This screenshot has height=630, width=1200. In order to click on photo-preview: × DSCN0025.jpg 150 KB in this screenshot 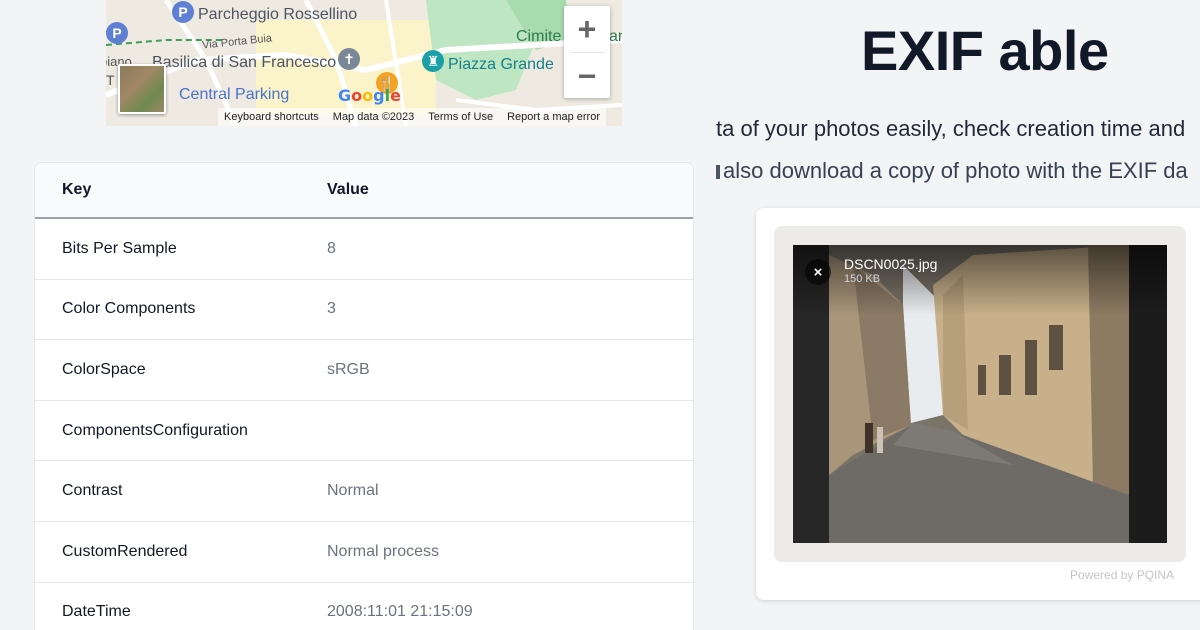, I will do `click(980, 394)`.